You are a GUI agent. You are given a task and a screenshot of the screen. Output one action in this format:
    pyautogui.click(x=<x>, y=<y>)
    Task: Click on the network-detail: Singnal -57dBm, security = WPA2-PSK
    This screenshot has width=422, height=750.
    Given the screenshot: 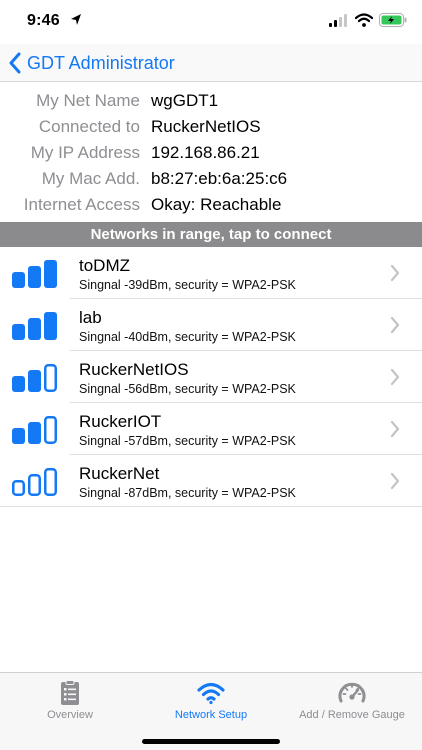 What is the action you would take?
    pyautogui.click(x=187, y=441)
    